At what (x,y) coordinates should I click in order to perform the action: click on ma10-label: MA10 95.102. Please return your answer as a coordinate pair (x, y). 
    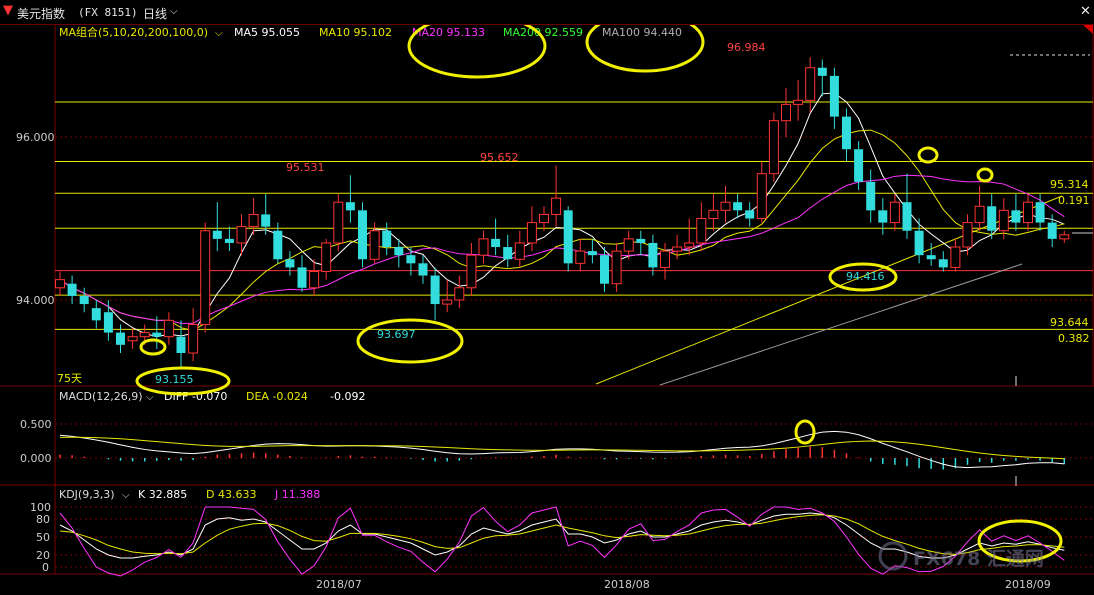
    Looking at the image, I should click on (355, 32).